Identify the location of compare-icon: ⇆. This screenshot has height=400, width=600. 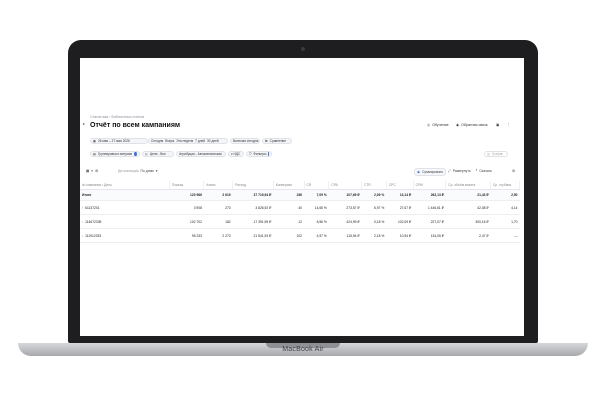
(266, 141).